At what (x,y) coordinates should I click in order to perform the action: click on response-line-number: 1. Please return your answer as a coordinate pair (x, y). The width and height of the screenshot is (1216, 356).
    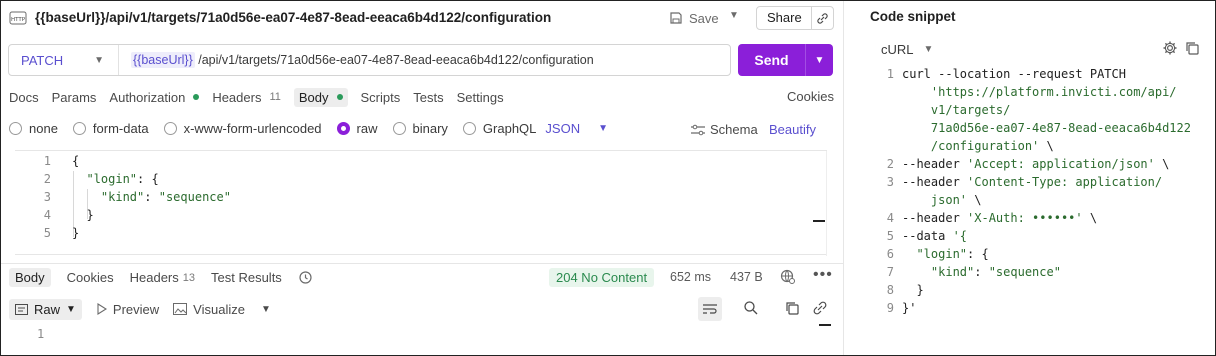
    Looking at the image, I should click on (41, 334).